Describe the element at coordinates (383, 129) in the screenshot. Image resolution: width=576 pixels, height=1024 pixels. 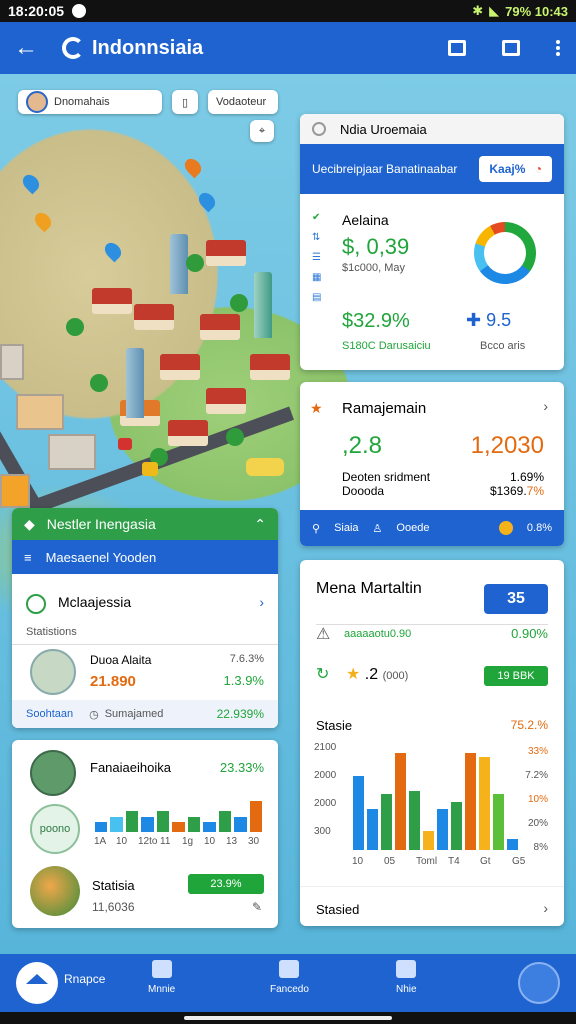
I see `region-card-header-label: Ndia Uroemaia` at that location.